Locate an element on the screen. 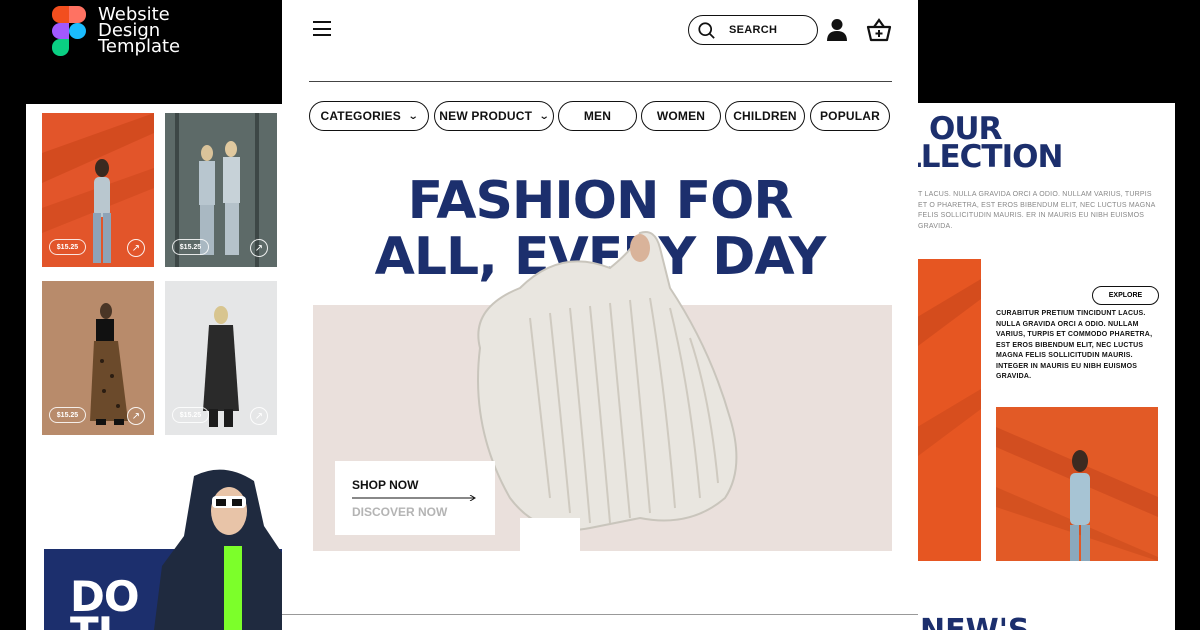 This screenshot has width=1200, height=630. discover-now-link: DISCOVER NOW is located at coordinates (399, 512).